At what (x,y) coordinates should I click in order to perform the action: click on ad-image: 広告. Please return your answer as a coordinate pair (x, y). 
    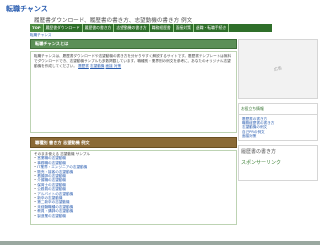
    Looking at the image, I should click on (278, 69).